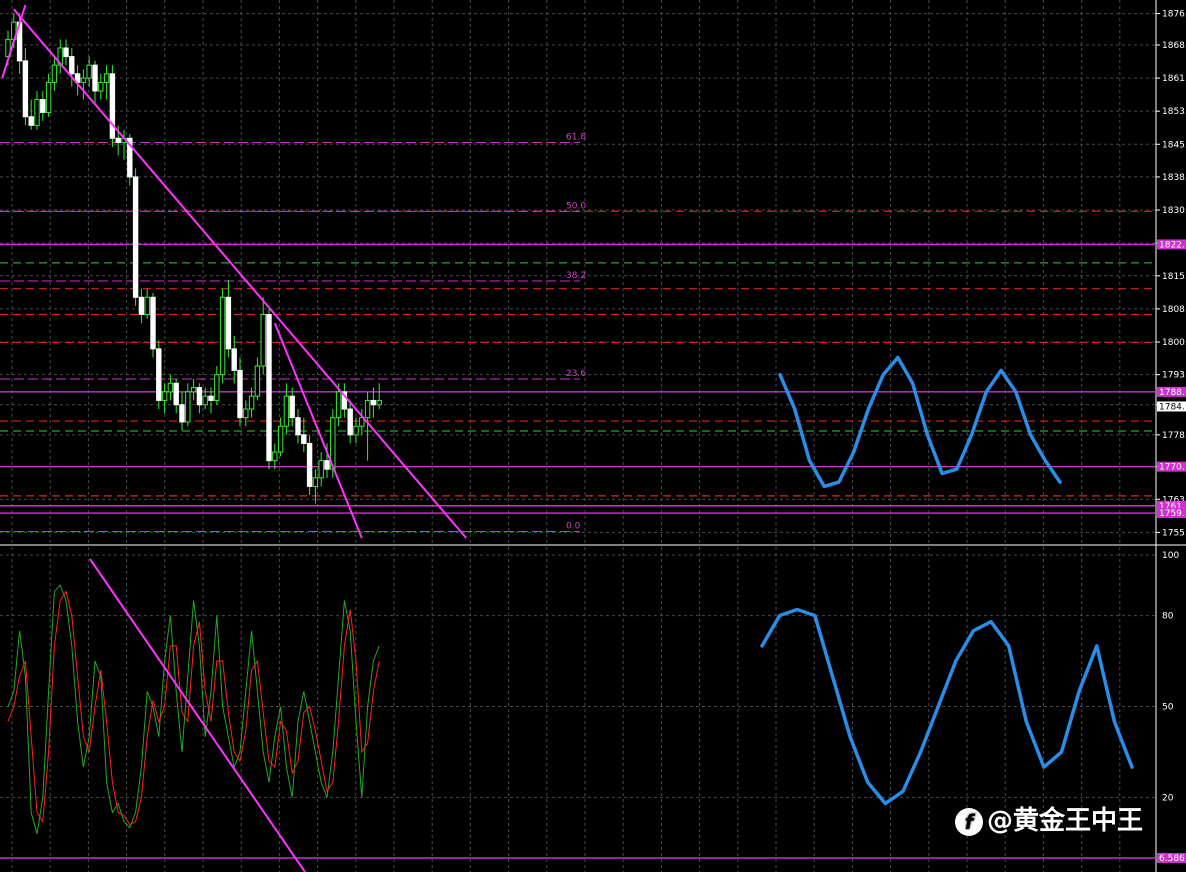 This screenshot has width=1186, height=872. Describe the element at coordinates (1174, 533) in the screenshot. I see `price-tick-label: 1755.` at that location.